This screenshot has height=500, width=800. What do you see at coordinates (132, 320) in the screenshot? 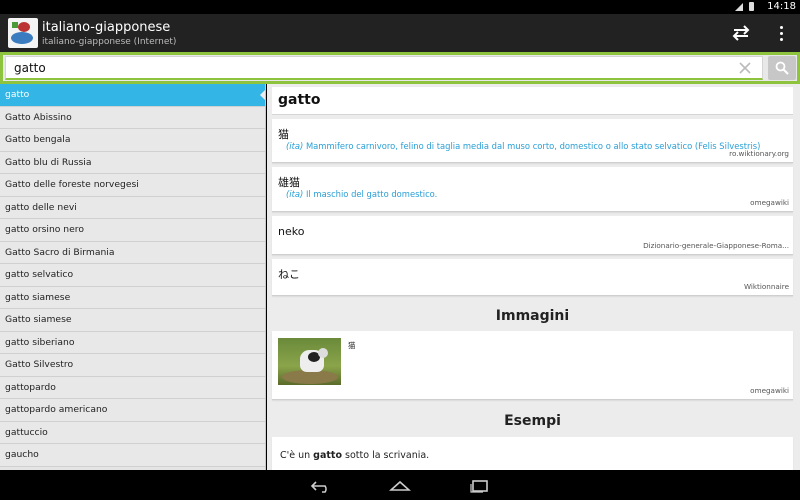
I see `word-list-item: Gatto siamese` at bounding box center [132, 320].